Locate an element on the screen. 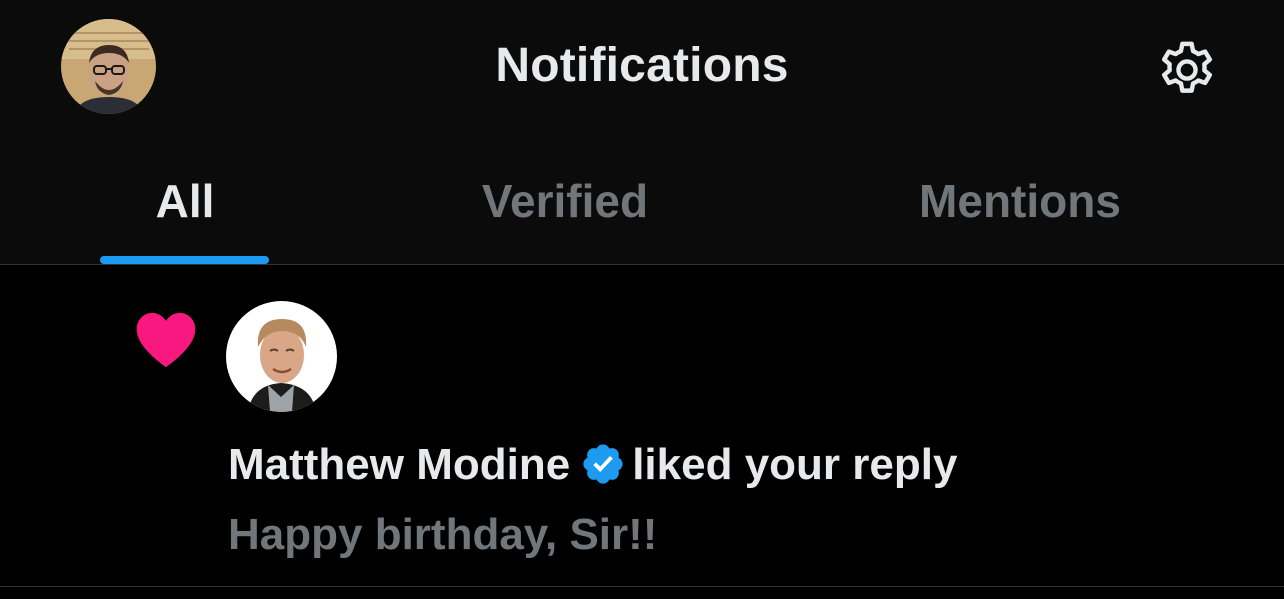 This screenshot has height=599, width=1284. active-tab-indicator is located at coordinates (184, 260).